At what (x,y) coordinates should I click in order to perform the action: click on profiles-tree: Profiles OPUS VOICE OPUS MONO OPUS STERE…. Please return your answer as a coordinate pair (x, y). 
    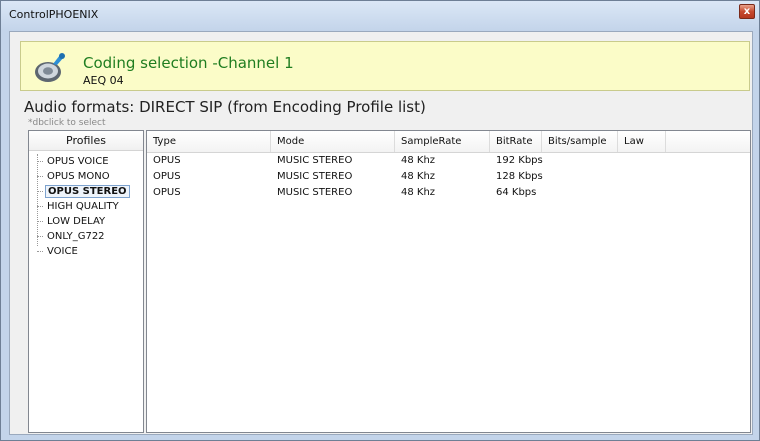
    Looking at the image, I should click on (86, 281).